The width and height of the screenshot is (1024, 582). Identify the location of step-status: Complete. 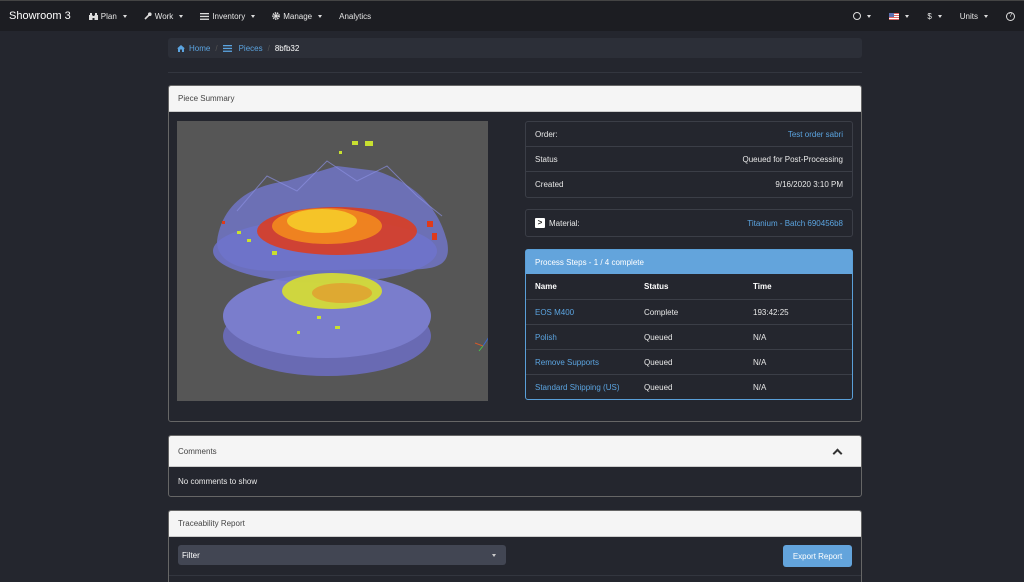
(661, 312).